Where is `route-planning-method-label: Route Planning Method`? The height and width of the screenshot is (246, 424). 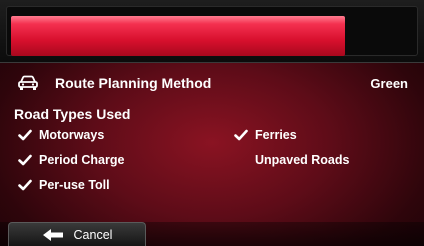 route-planning-method-label: Route Planning Method is located at coordinates (133, 83).